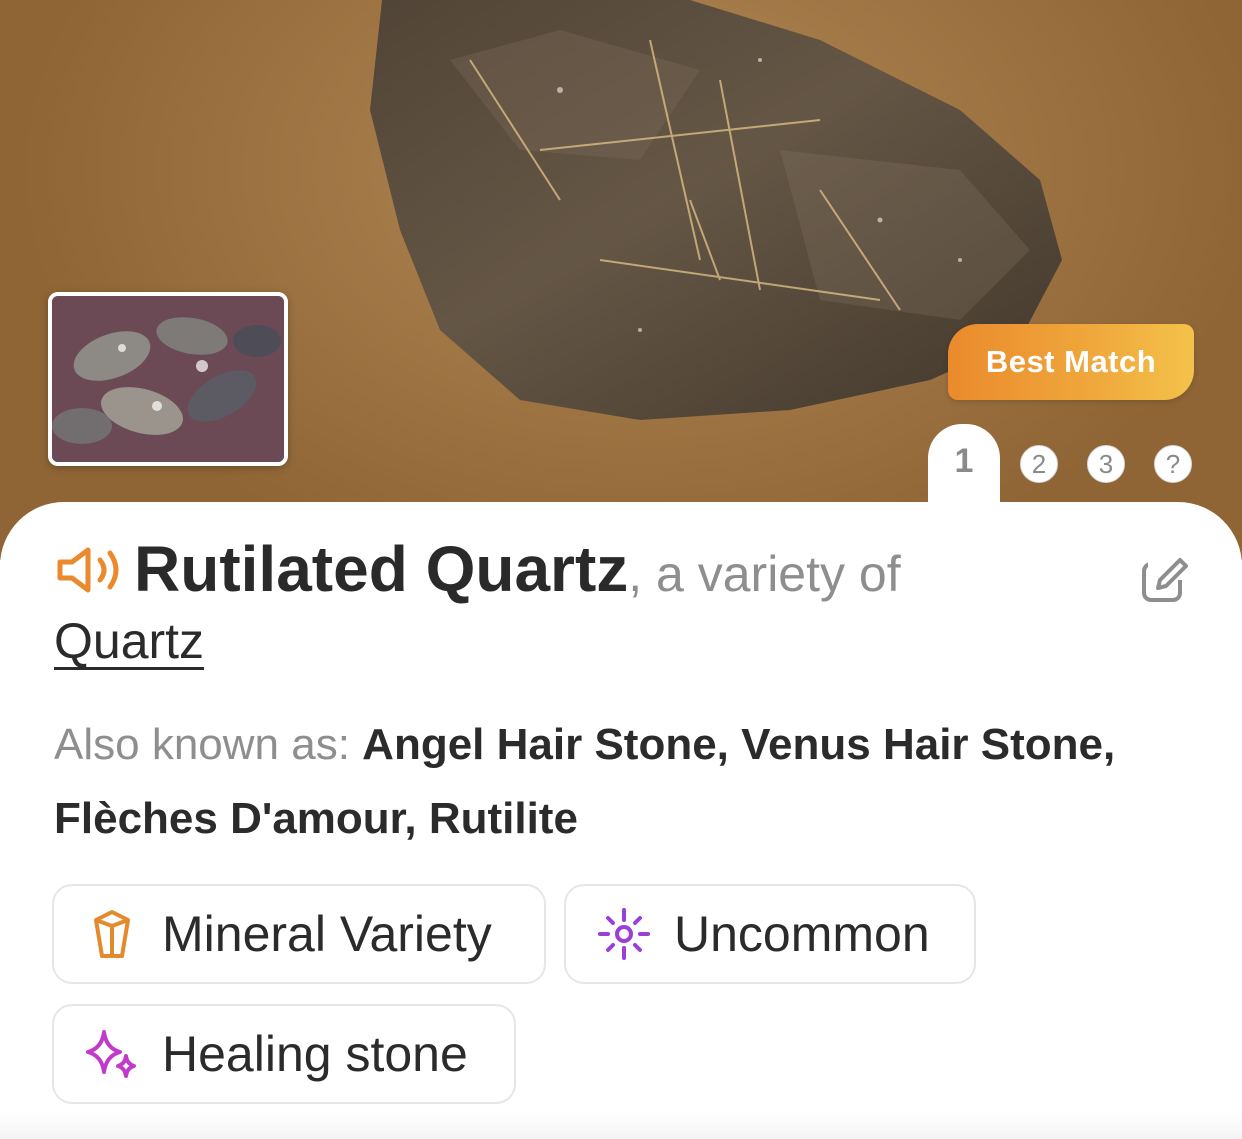 The image size is (1242, 1139). Describe the element at coordinates (624, 934) in the screenshot. I see `sparkle-burst-icon` at that location.